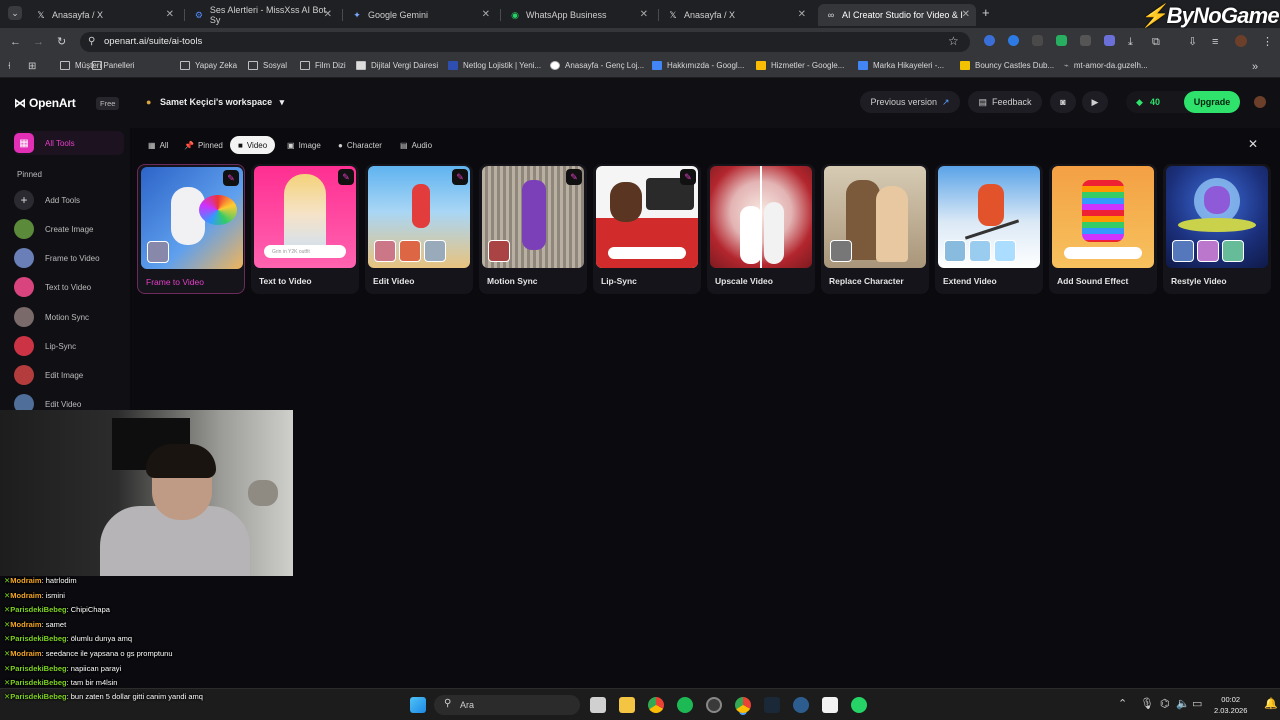  I want to click on bookmark-folder: Müşteri Panelleri, so click(99, 65).